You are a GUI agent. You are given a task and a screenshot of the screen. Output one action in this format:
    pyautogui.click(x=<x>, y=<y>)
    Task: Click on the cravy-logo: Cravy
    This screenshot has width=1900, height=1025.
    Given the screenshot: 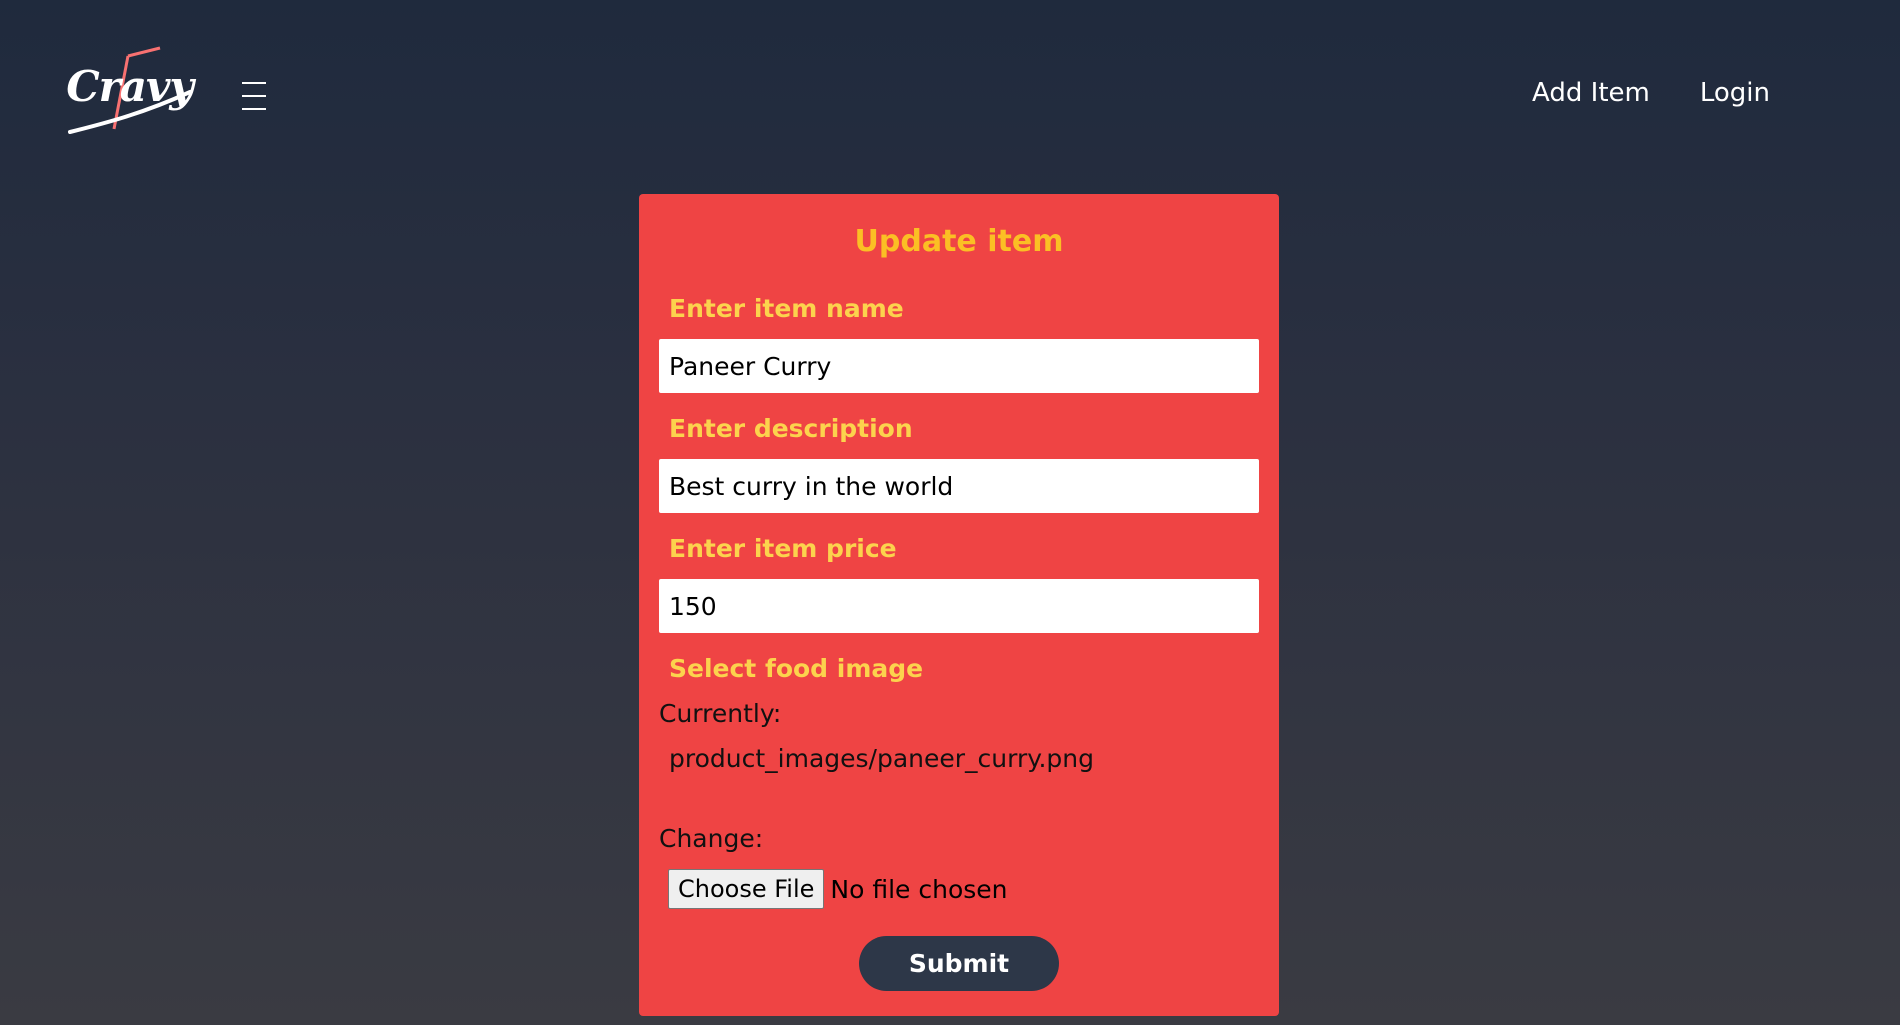 What is the action you would take?
    pyautogui.click(x=129, y=94)
    